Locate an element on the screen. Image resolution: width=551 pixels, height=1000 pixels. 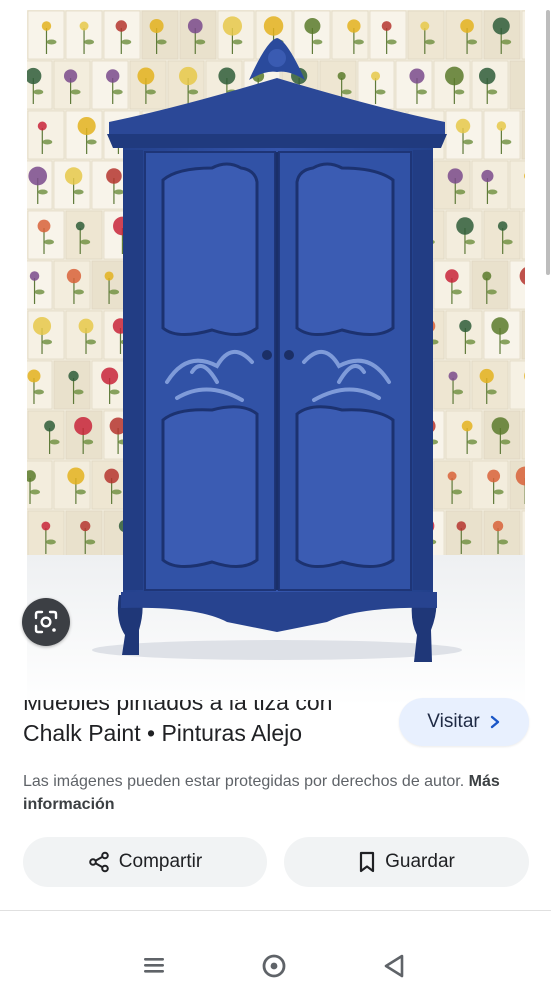
title-line-2: Chalk Paint • Pinturas Alejo is located at coordinates (163, 733).